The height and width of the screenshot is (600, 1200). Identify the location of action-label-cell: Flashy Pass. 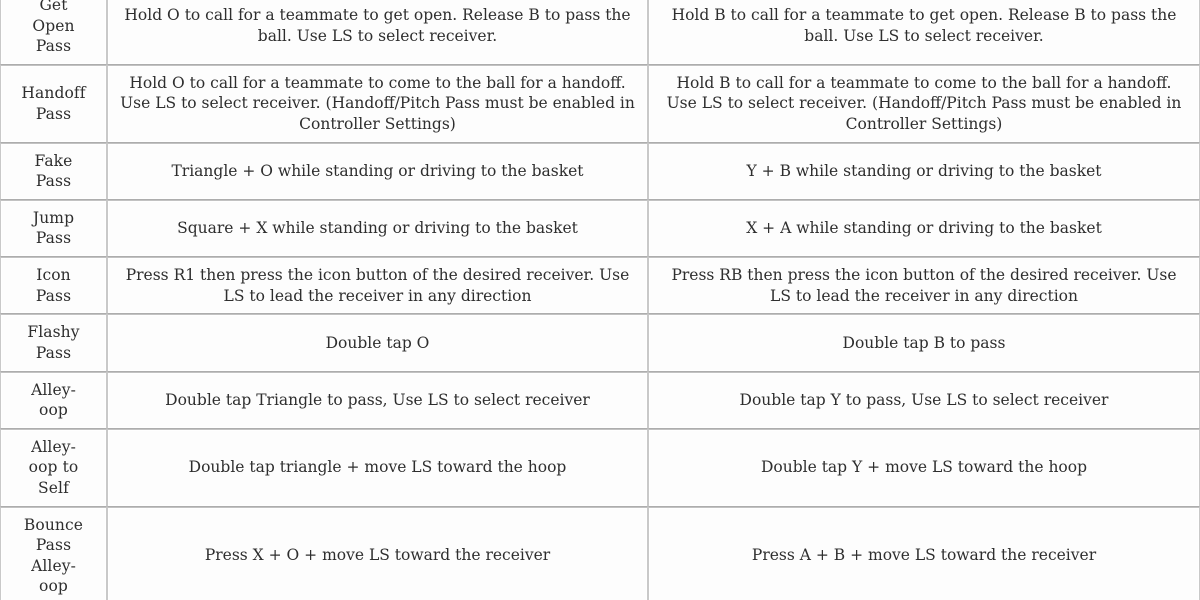
(53, 343).